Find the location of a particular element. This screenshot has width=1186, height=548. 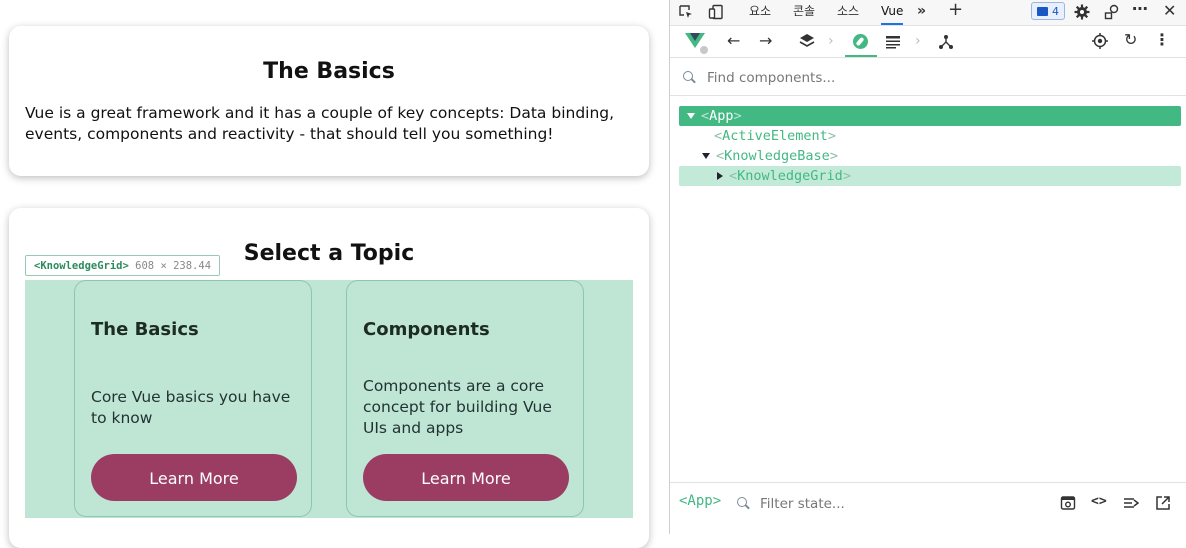

code-icon: <> is located at coordinates (1099, 502).